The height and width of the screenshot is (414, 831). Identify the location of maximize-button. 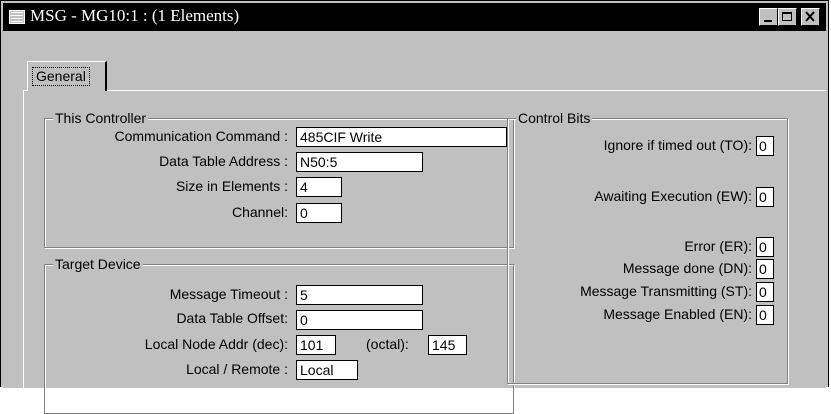
(787, 17).